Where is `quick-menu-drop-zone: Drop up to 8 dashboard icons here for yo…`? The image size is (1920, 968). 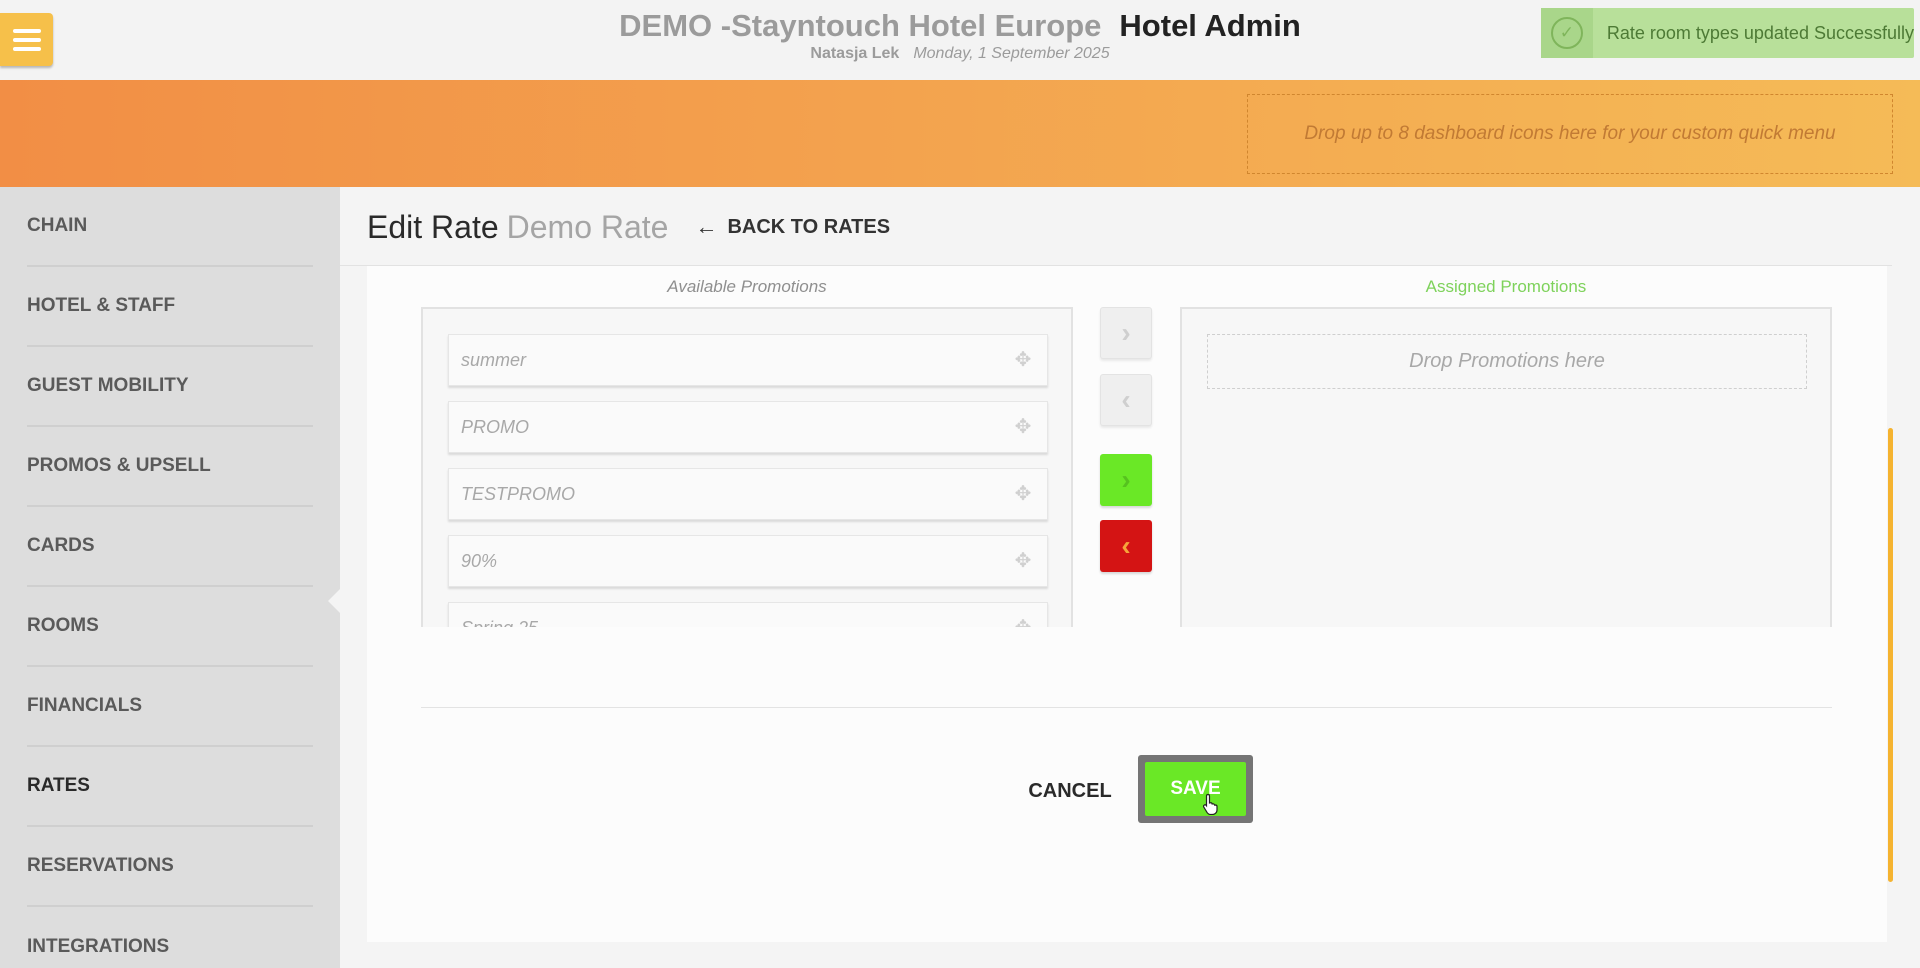 quick-menu-drop-zone: Drop up to 8 dashboard icons here for yo… is located at coordinates (1570, 134).